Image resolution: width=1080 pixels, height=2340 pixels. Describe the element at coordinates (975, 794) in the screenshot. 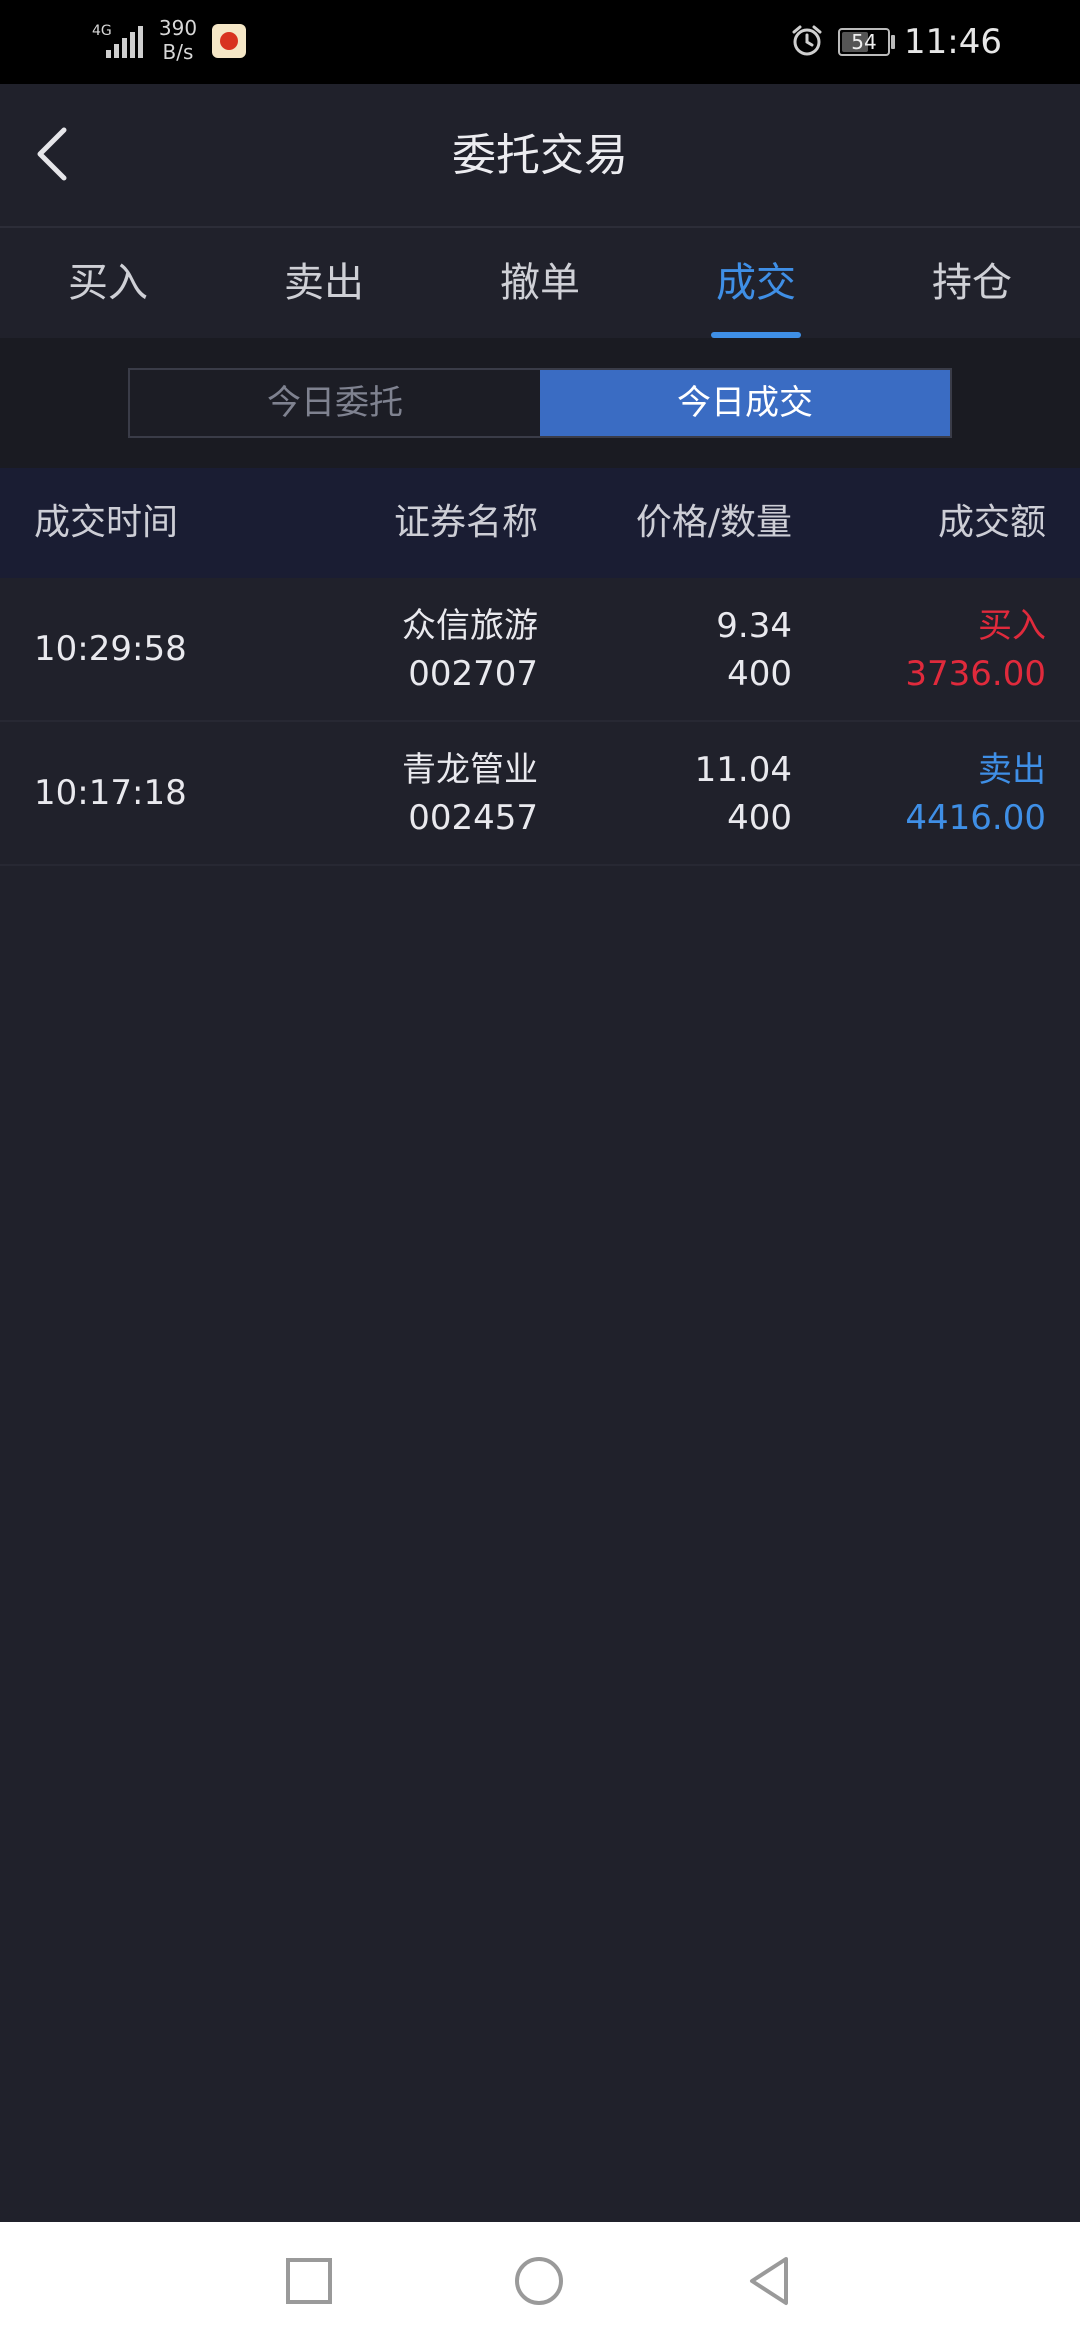

I see `amount-cell: 卖出 4416.00` at that location.